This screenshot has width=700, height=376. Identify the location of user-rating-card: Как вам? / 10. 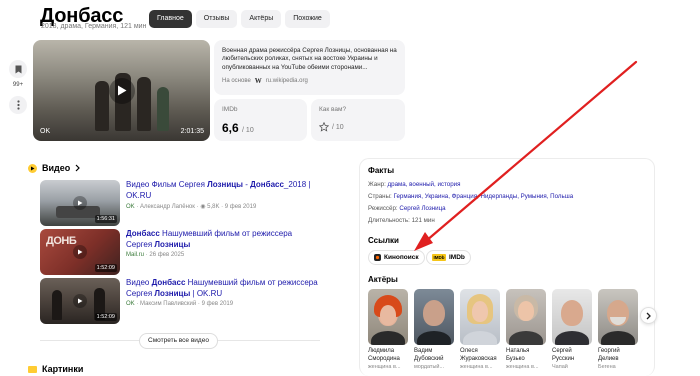
(358, 120).